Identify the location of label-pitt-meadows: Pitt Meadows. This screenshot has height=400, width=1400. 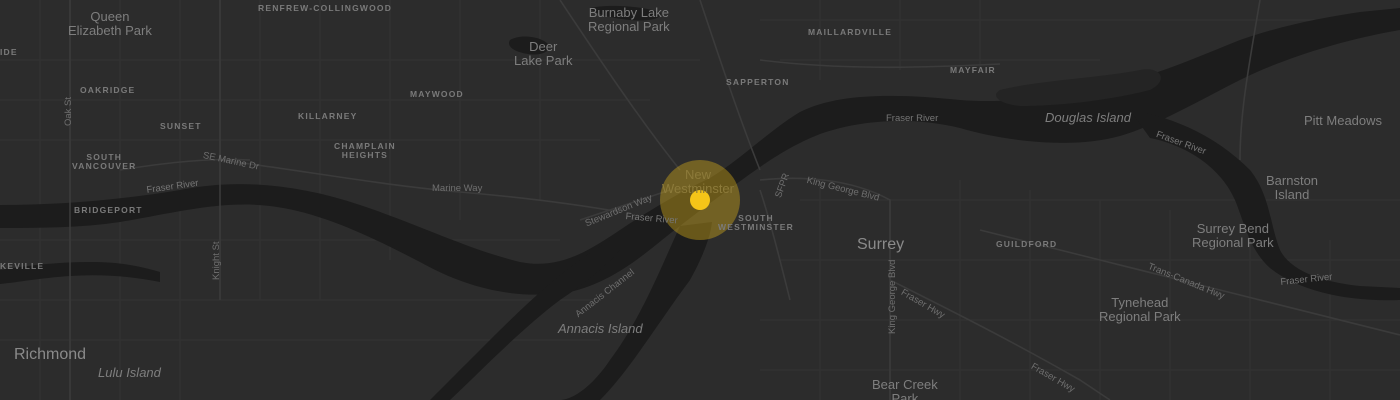
(1343, 120).